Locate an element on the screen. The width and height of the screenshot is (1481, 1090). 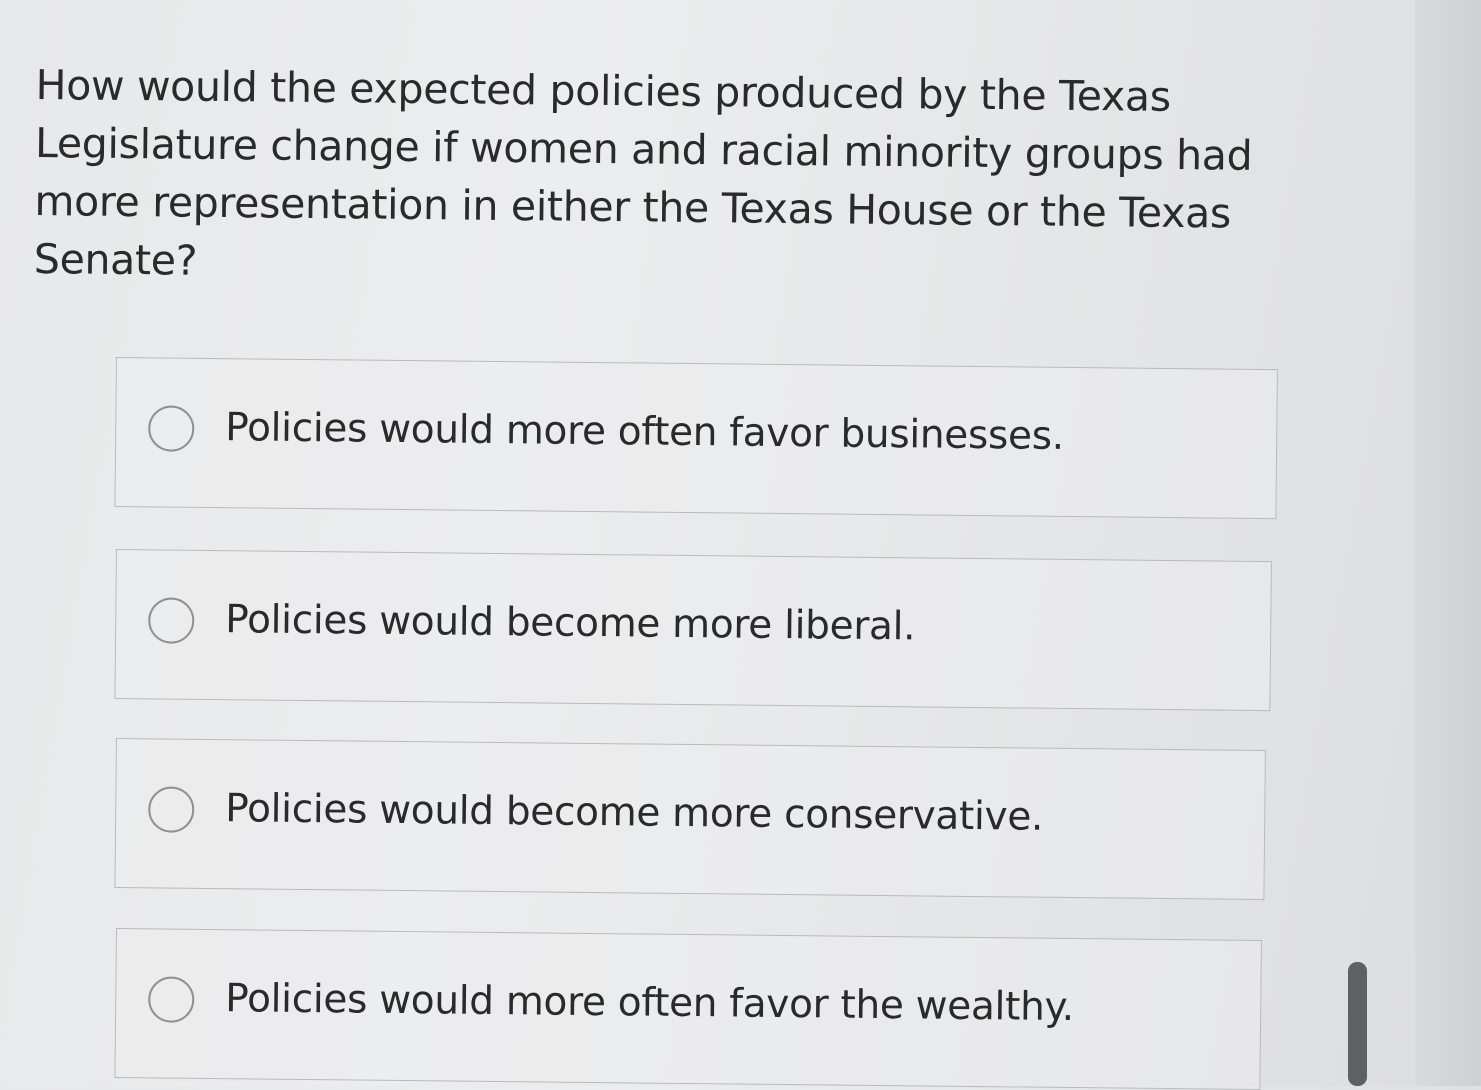
scrollbar-thumb is located at coordinates (1357, 1024).